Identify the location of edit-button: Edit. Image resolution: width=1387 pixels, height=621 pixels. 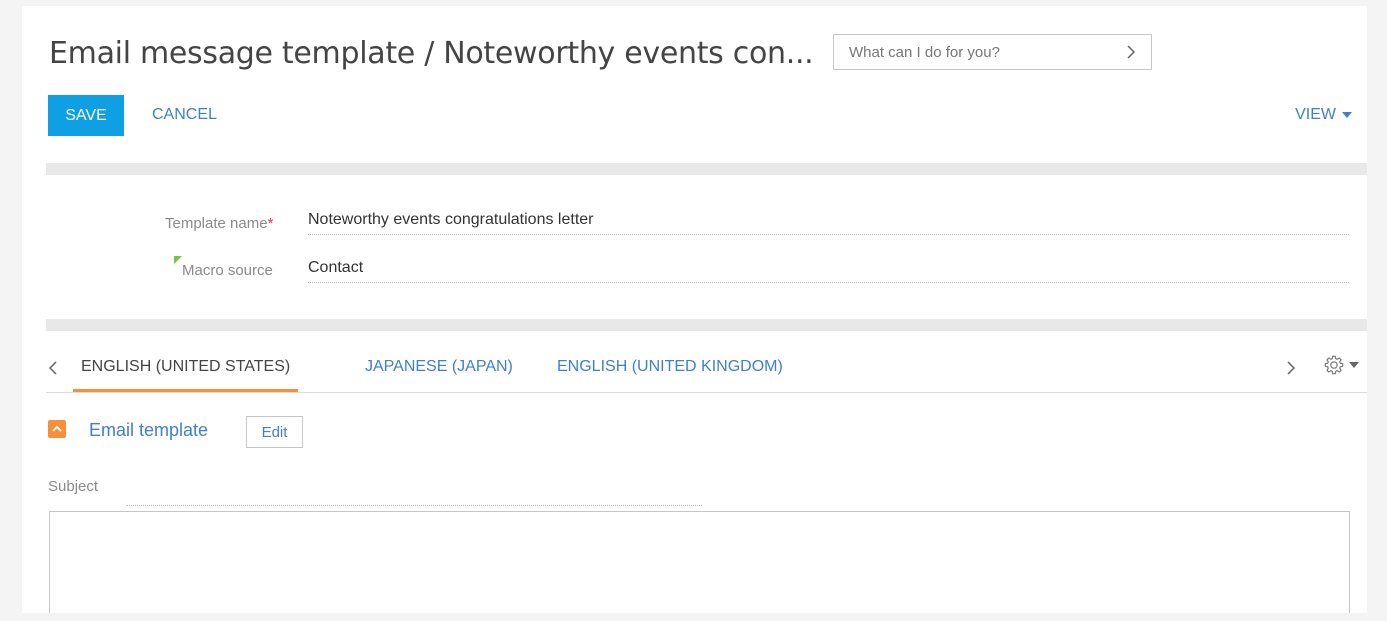
(274, 432).